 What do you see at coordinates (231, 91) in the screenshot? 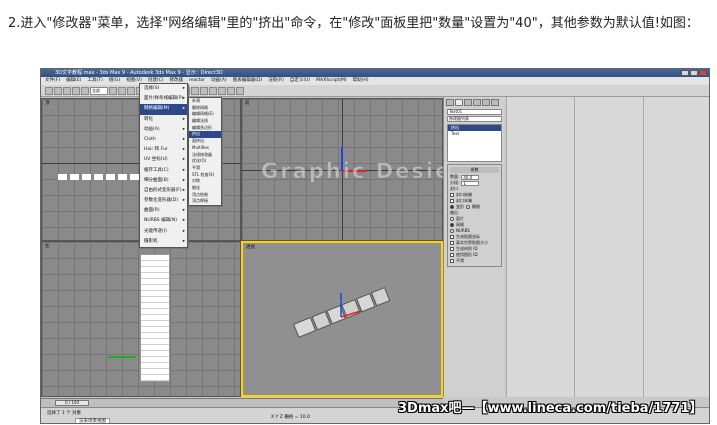
I see `render-setup-icon` at bounding box center [231, 91].